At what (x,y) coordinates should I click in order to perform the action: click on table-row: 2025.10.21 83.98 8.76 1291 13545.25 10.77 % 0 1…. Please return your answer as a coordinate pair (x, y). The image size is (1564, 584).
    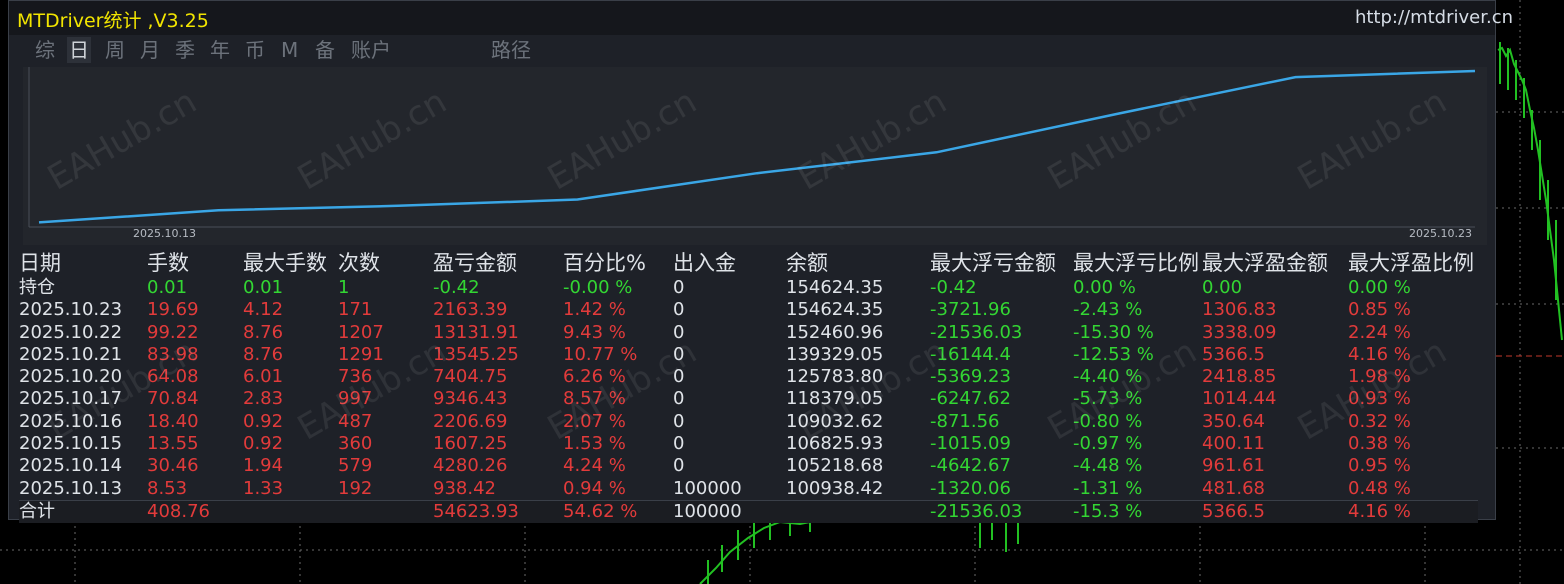
    Looking at the image, I should click on (748, 355).